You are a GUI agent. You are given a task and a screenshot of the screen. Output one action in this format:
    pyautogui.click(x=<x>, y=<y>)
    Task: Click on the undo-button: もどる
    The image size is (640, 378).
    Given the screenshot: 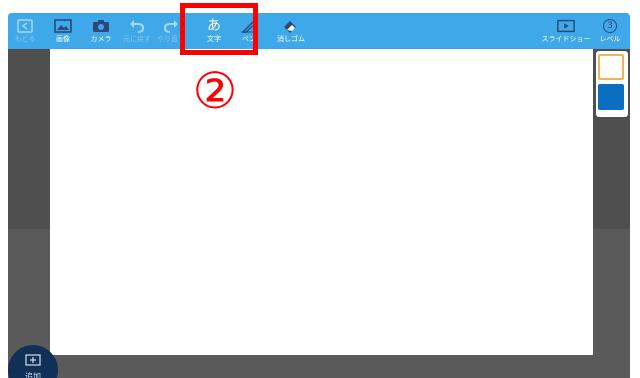 What is the action you would take?
    pyautogui.click(x=25, y=31)
    